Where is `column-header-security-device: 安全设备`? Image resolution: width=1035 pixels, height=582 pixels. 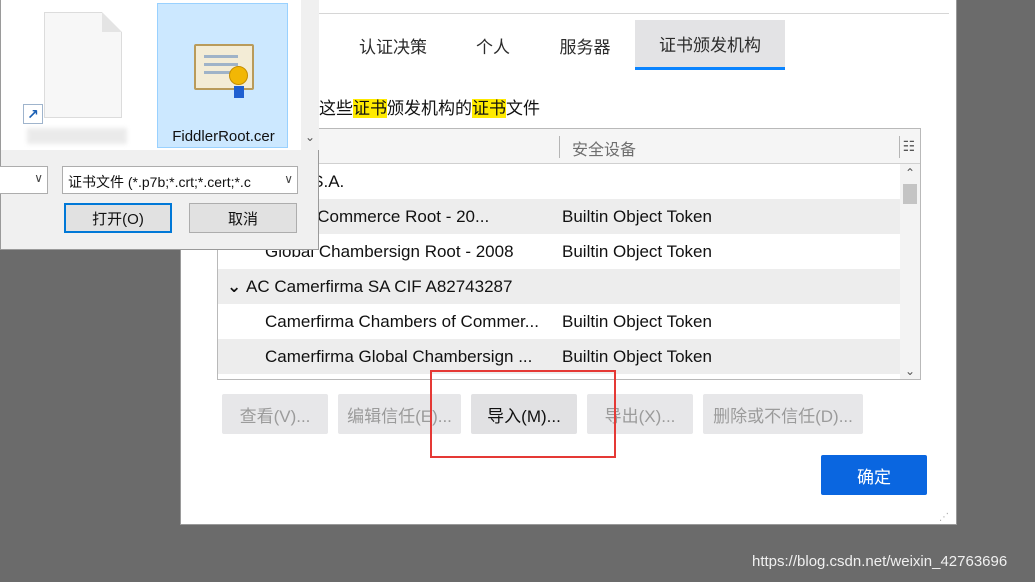
column-header-security-device: 安全设备 is located at coordinates (604, 148).